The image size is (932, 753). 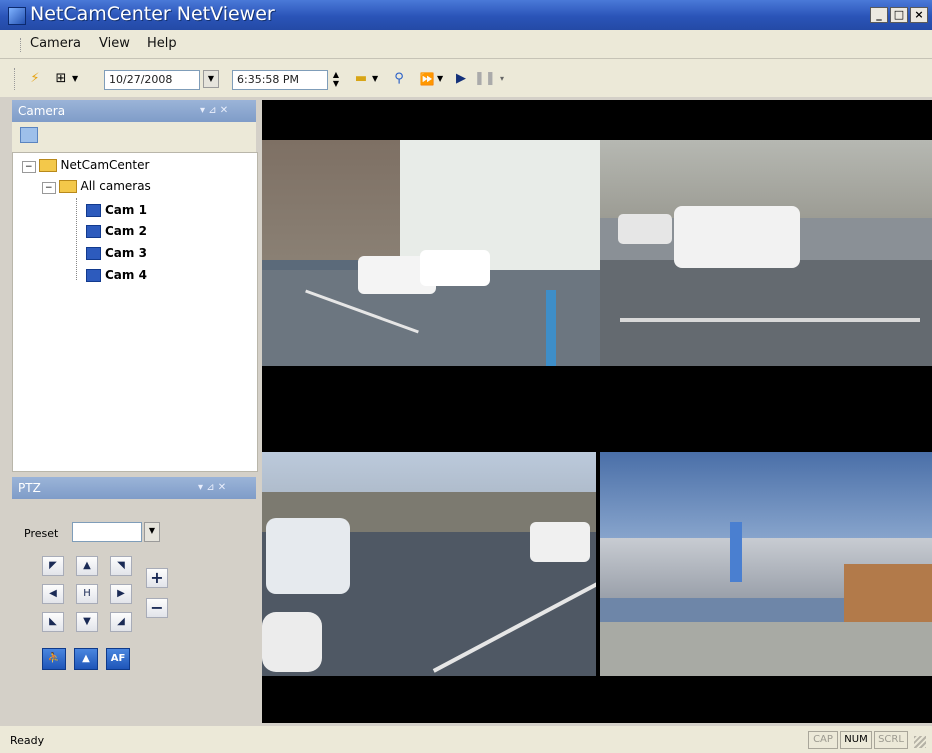 What do you see at coordinates (53, 594) in the screenshot?
I see `pan-left-button: ◀` at bounding box center [53, 594].